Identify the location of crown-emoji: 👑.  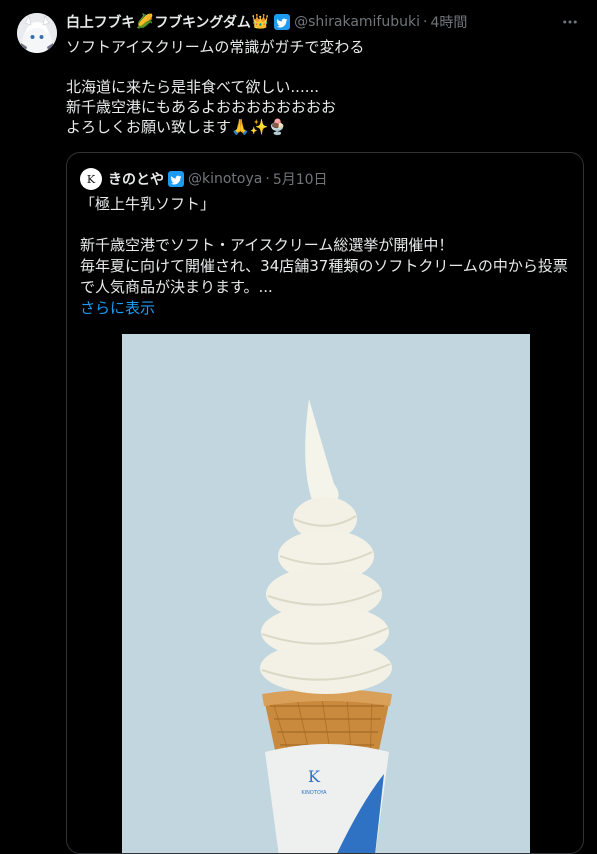
(260, 22).